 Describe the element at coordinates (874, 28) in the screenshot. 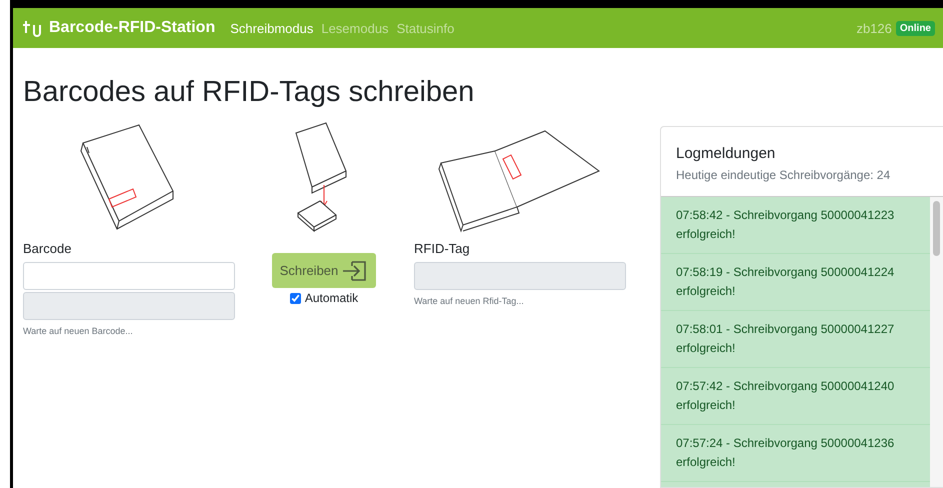

I see `user-name: zb126` at that location.